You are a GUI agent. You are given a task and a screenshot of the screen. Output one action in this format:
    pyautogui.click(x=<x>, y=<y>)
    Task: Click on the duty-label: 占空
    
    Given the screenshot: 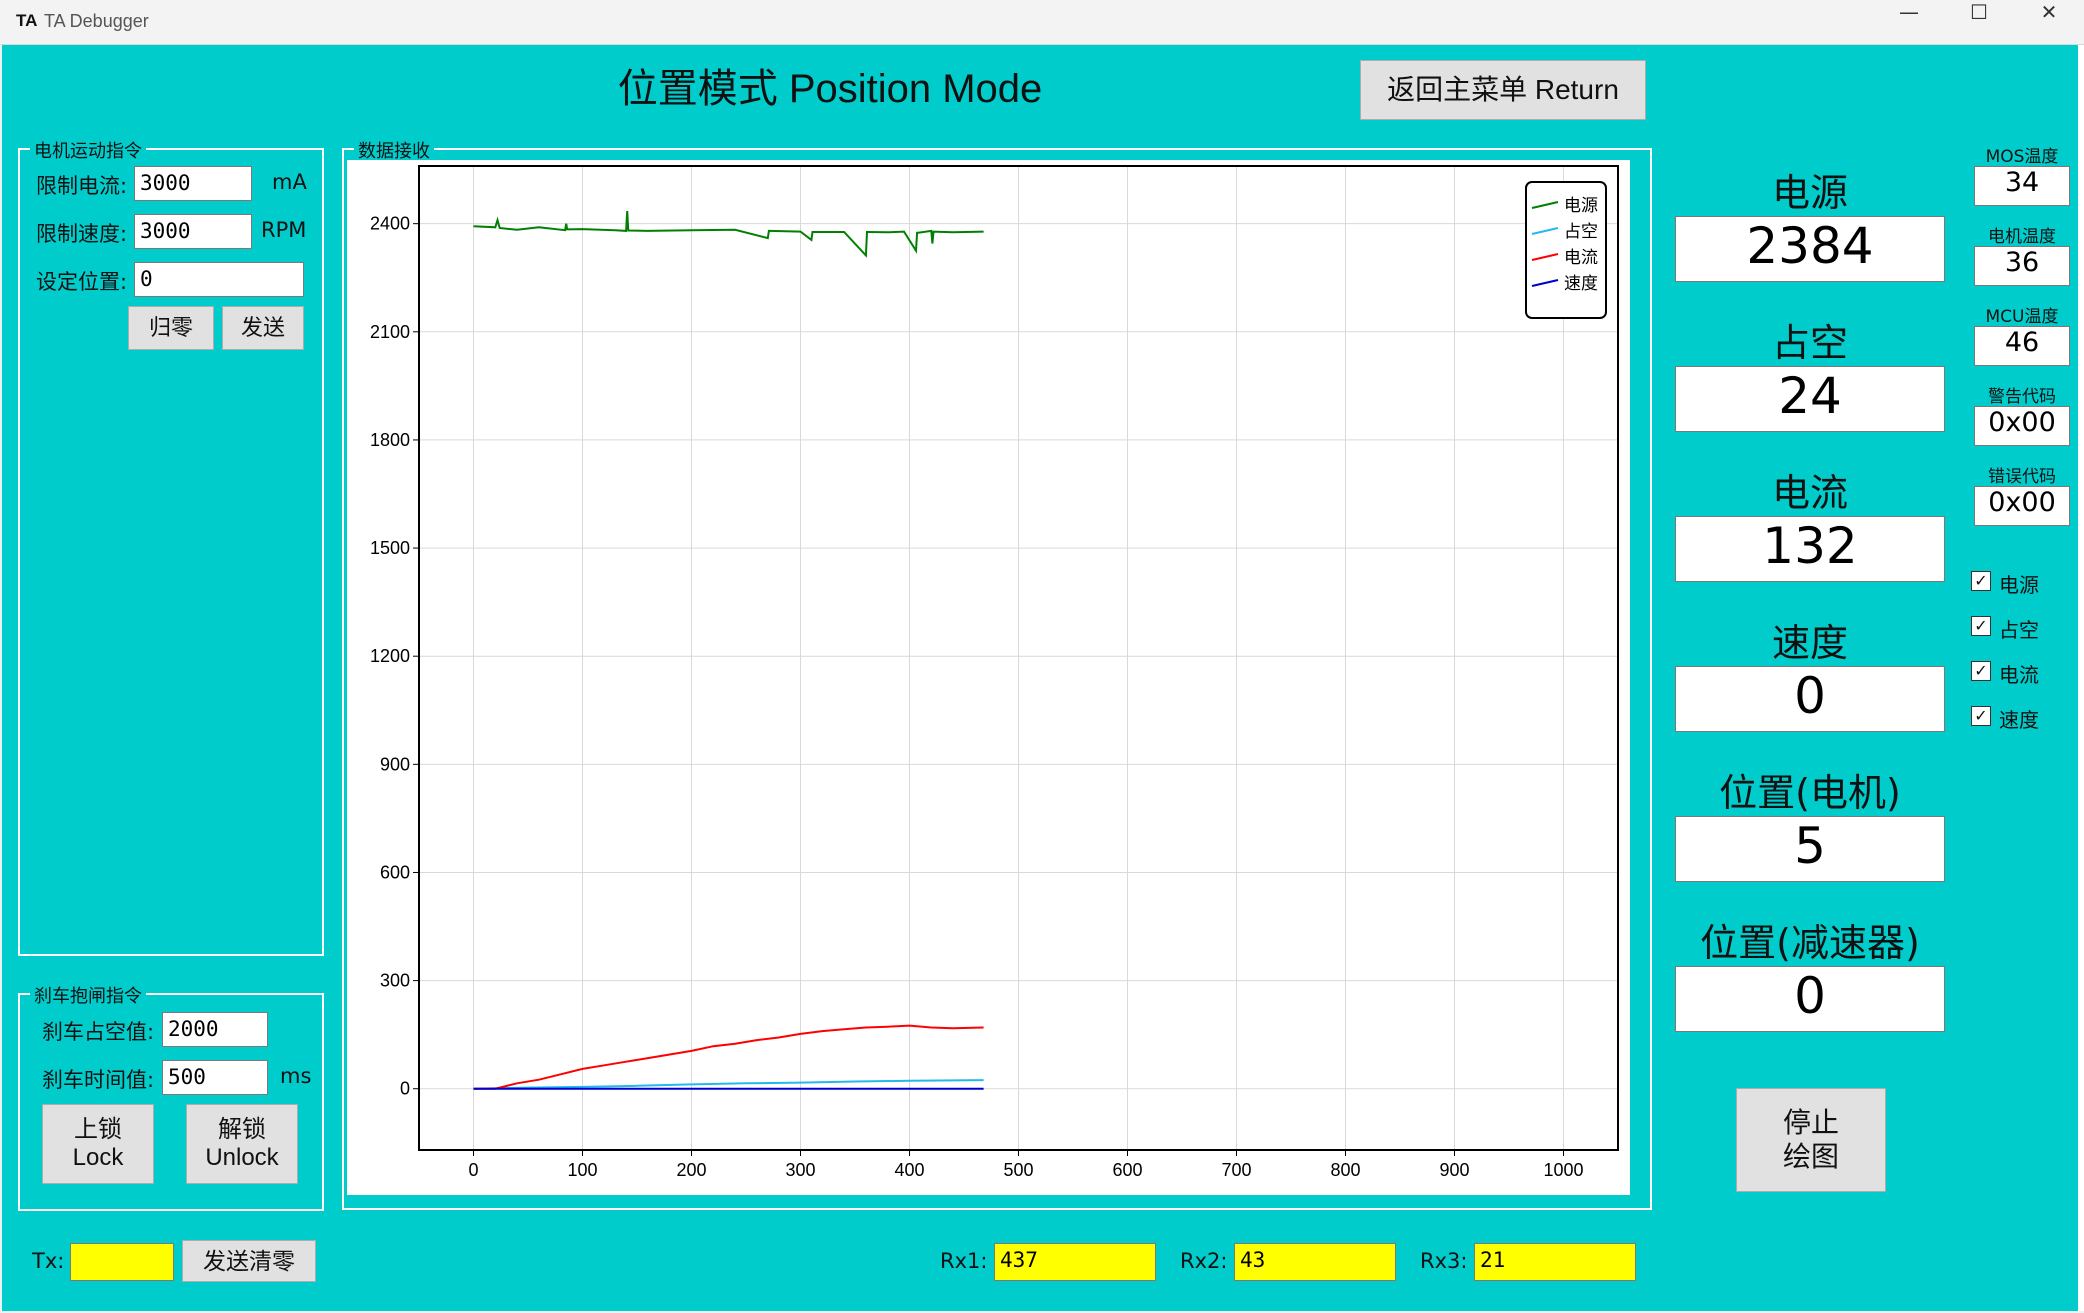 What is the action you would take?
    pyautogui.click(x=1809, y=343)
    